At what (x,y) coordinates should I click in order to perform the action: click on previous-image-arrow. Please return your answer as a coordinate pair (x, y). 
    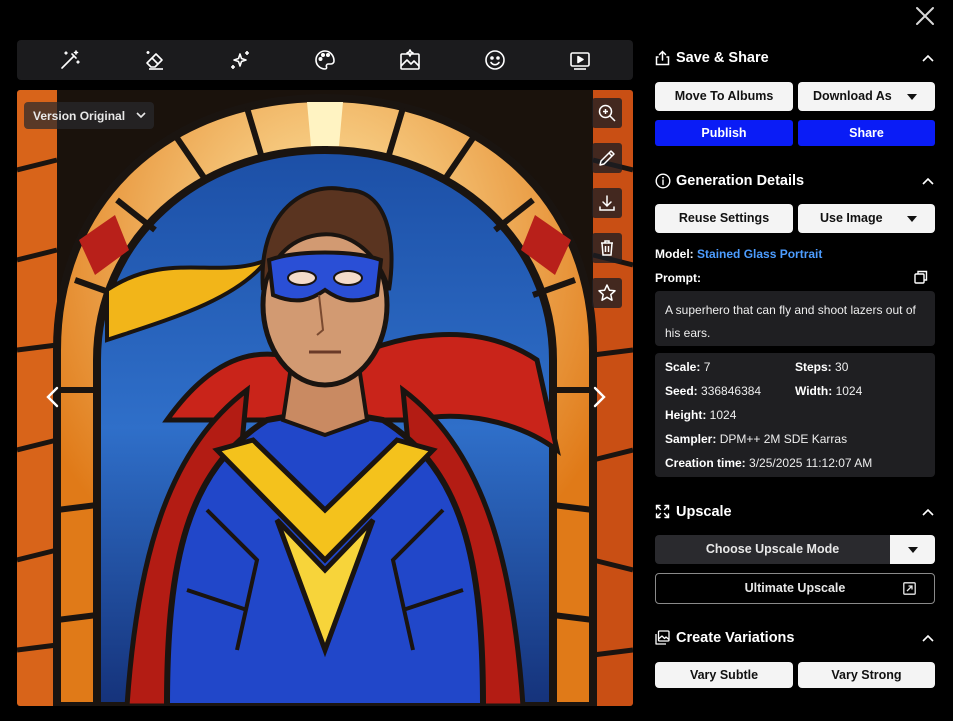
    Looking at the image, I should click on (53, 397).